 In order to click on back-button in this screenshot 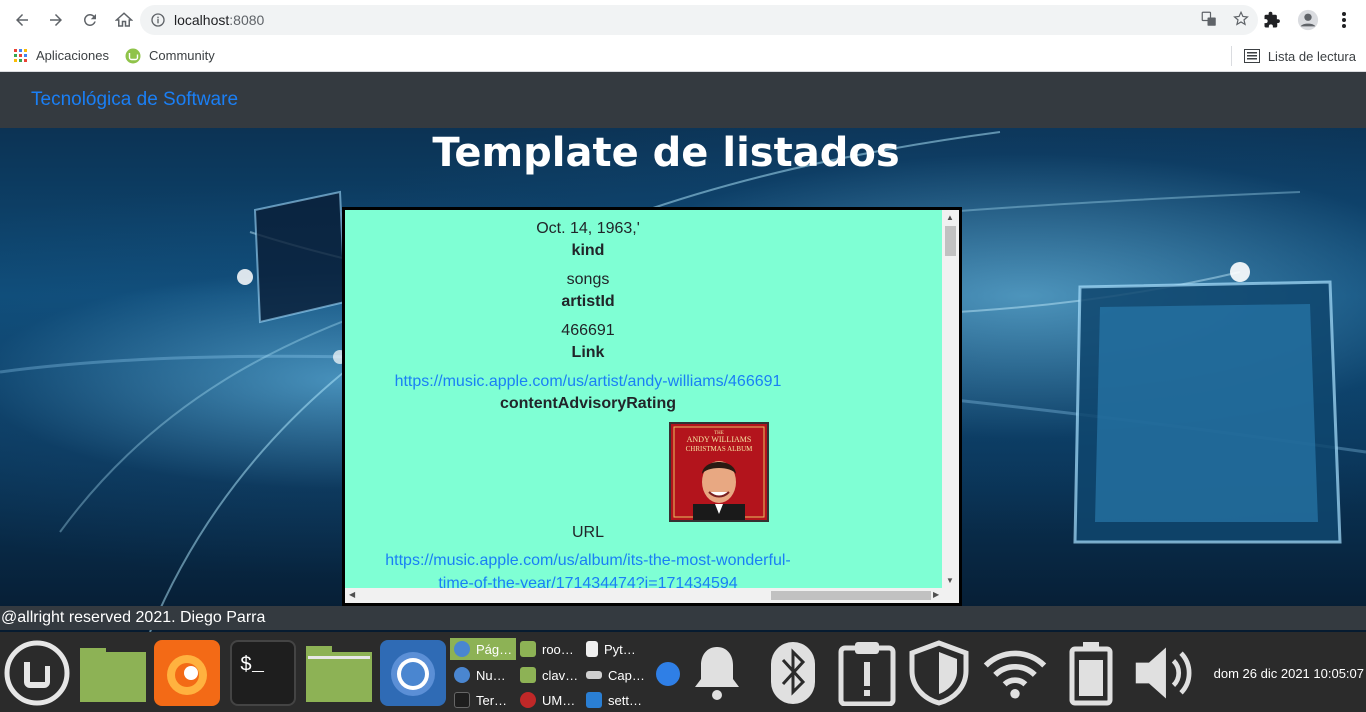, I will do `click(22, 20)`.